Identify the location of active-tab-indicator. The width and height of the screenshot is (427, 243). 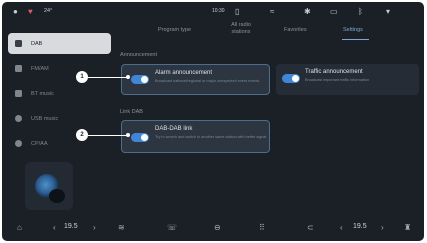
(355, 39).